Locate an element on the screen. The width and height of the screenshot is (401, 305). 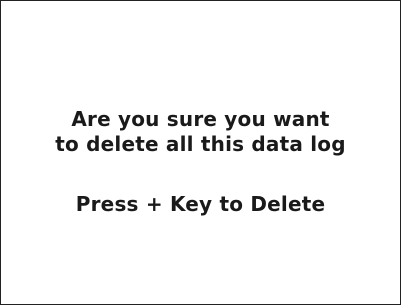
confirm-message-line-1: Are you sure you want is located at coordinates (200, 119).